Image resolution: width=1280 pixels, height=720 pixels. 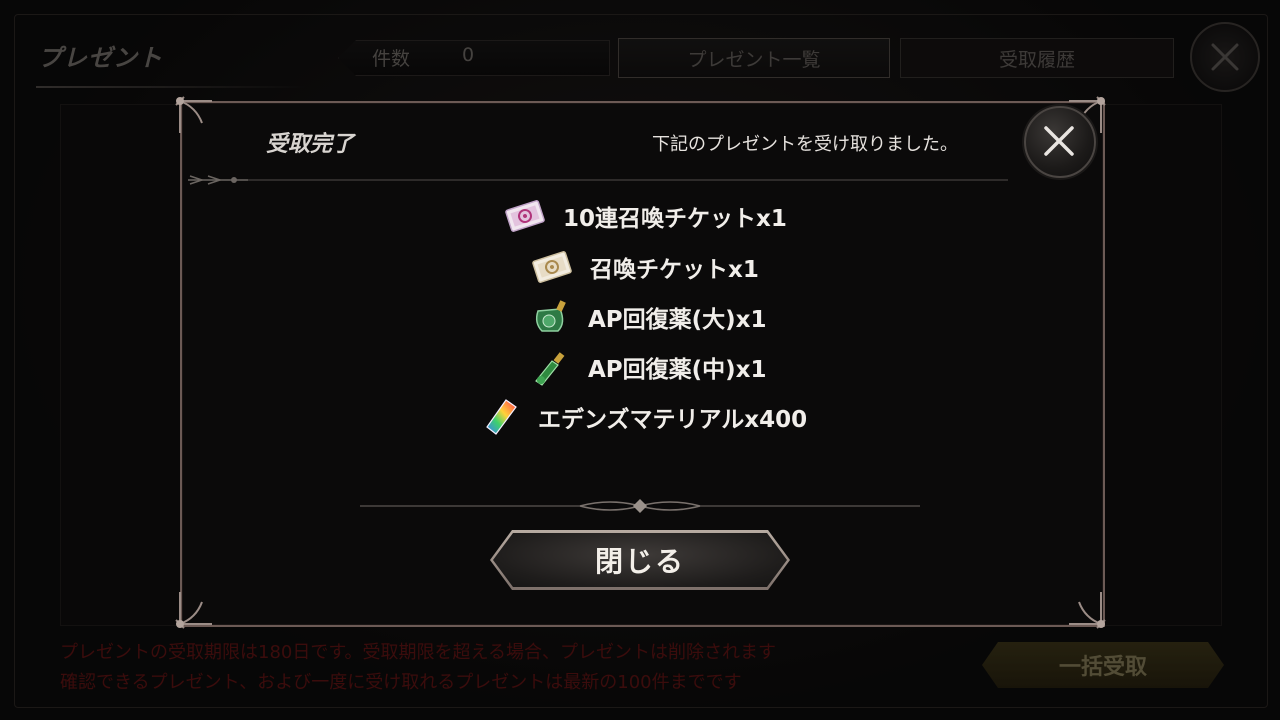 I want to click on crystal-icon, so click(x=501, y=417).